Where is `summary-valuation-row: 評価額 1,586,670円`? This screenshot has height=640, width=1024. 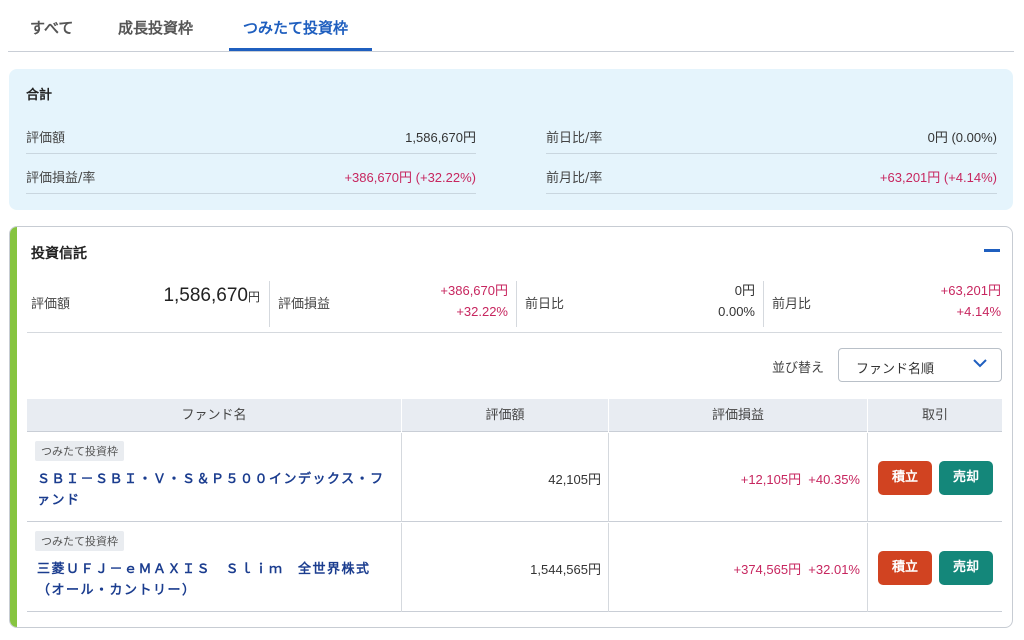 summary-valuation-row: 評価額 1,586,670円 is located at coordinates (251, 134).